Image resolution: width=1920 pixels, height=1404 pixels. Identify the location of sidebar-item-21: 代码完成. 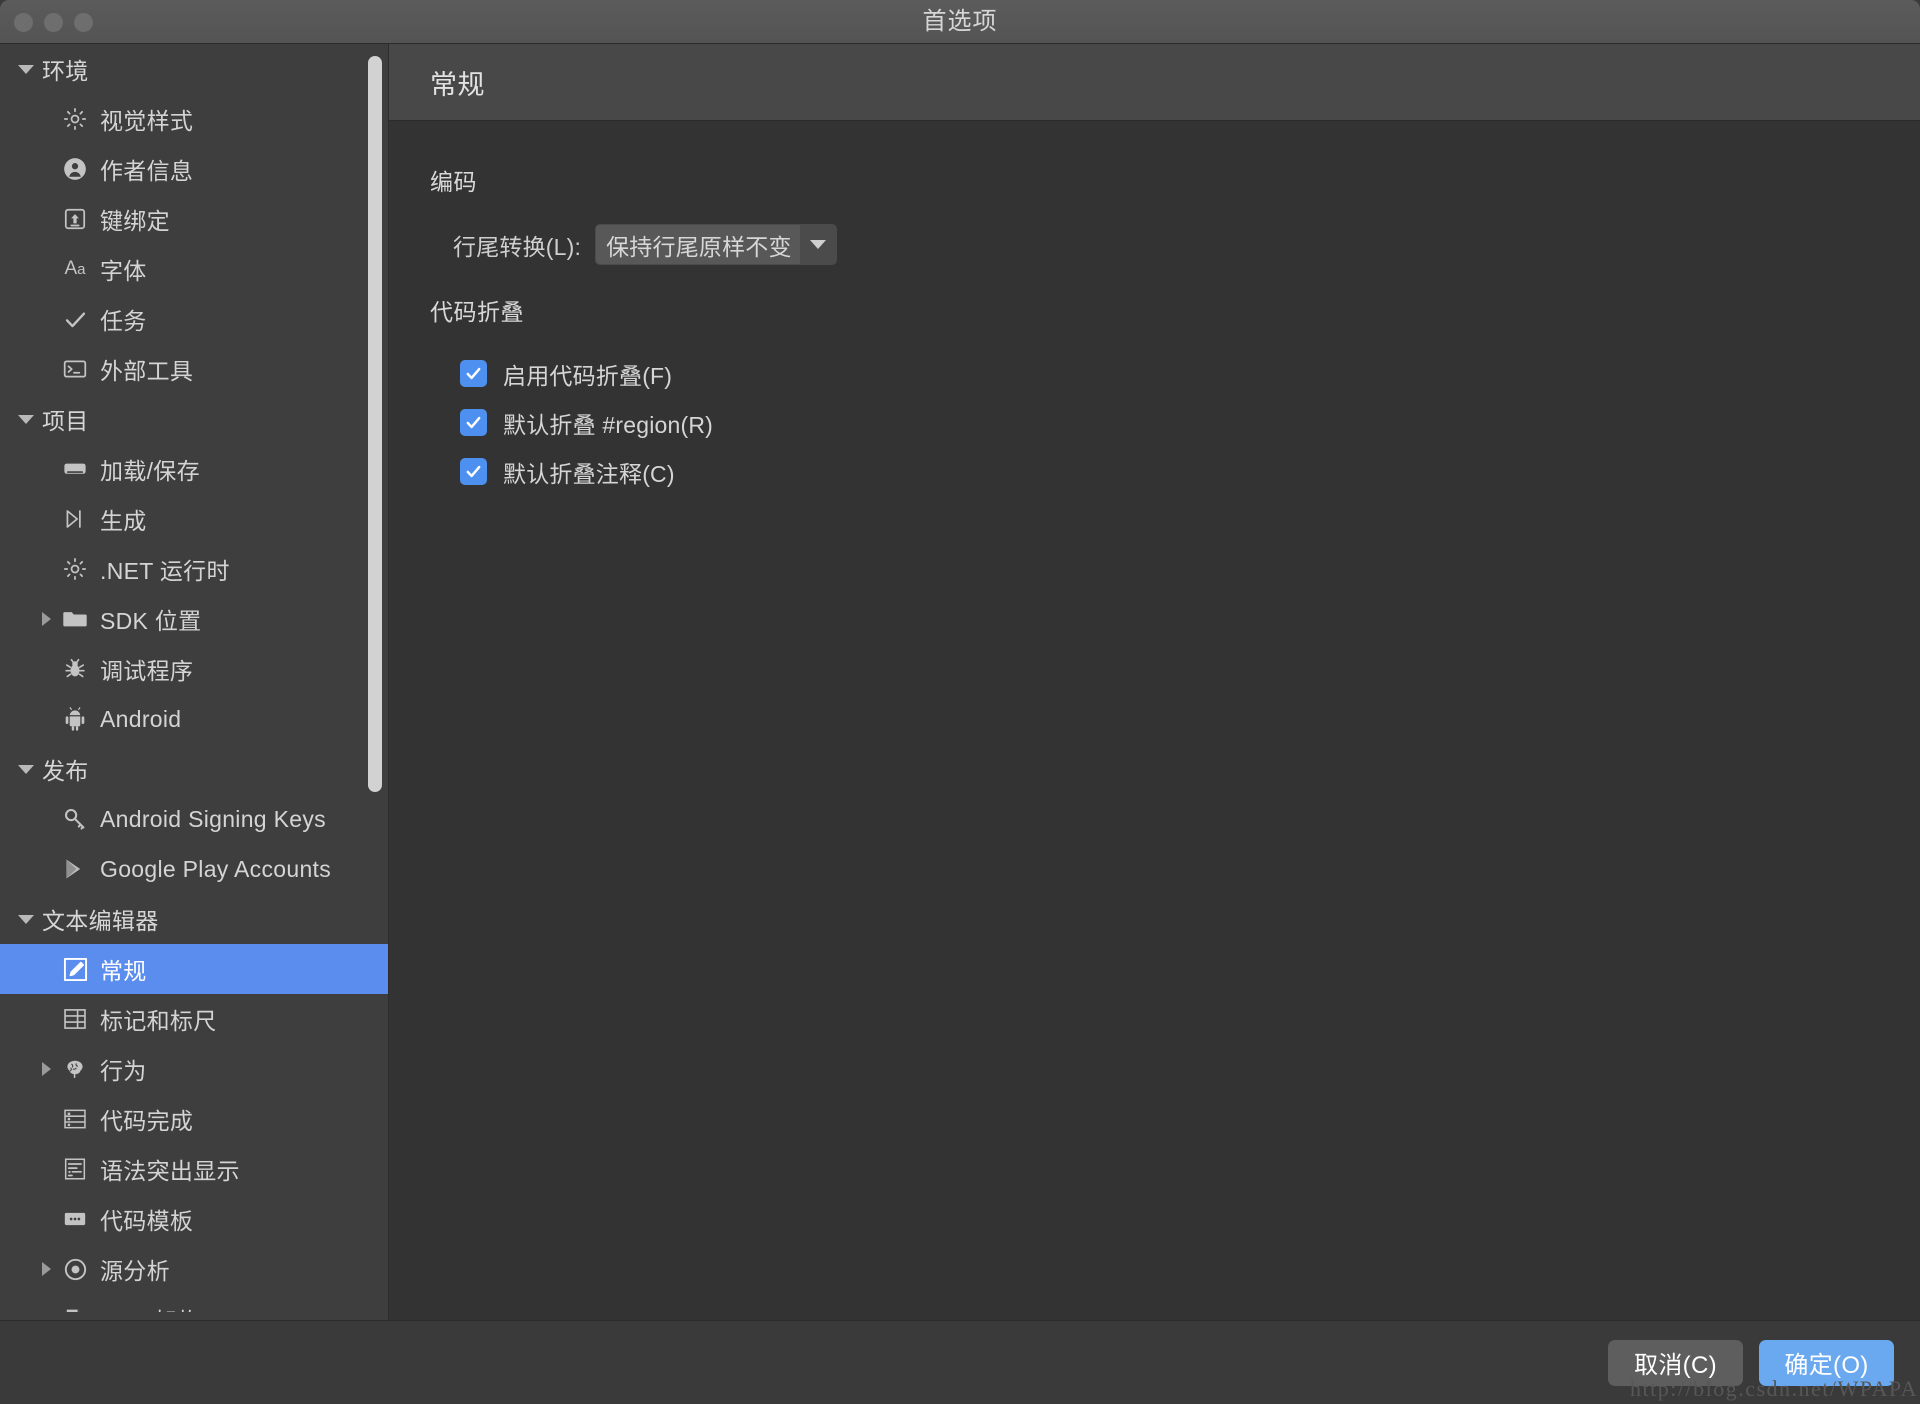
(194, 1119).